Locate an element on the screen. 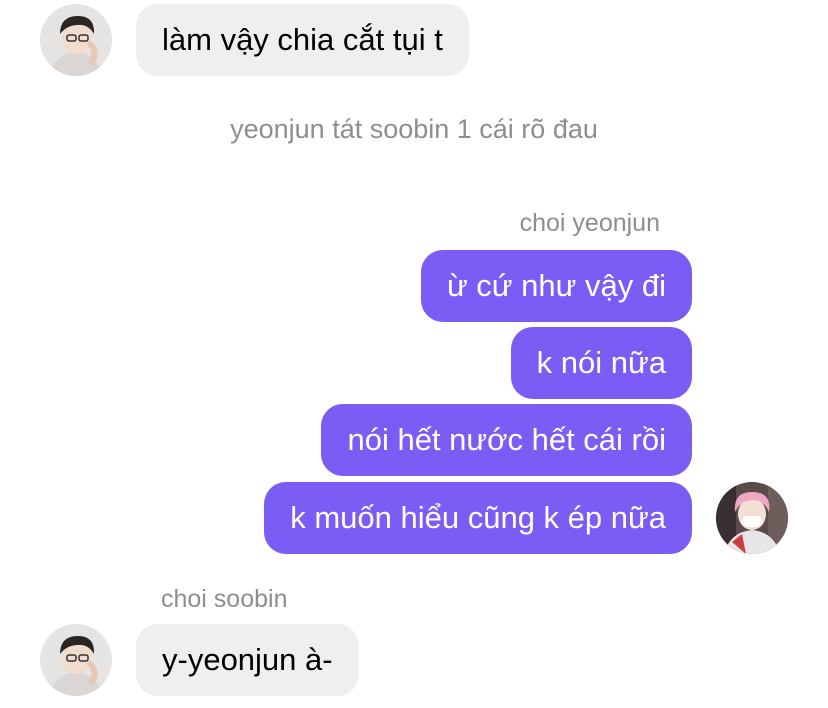 Image resolution: width=828 pixels, height=708 pixels. sender-name-soobin: choi soobin is located at coordinates (224, 599).